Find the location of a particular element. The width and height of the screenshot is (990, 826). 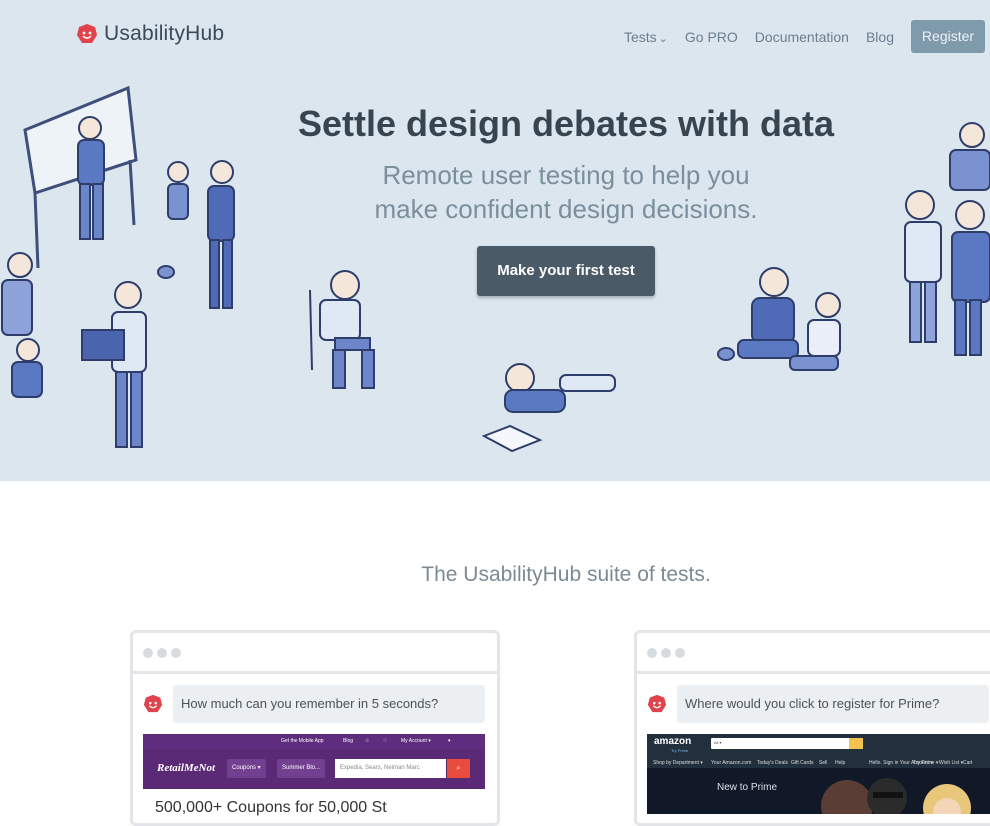

test-question: How much can you remember in 5 seconds? is located at coordinates (329, 704).